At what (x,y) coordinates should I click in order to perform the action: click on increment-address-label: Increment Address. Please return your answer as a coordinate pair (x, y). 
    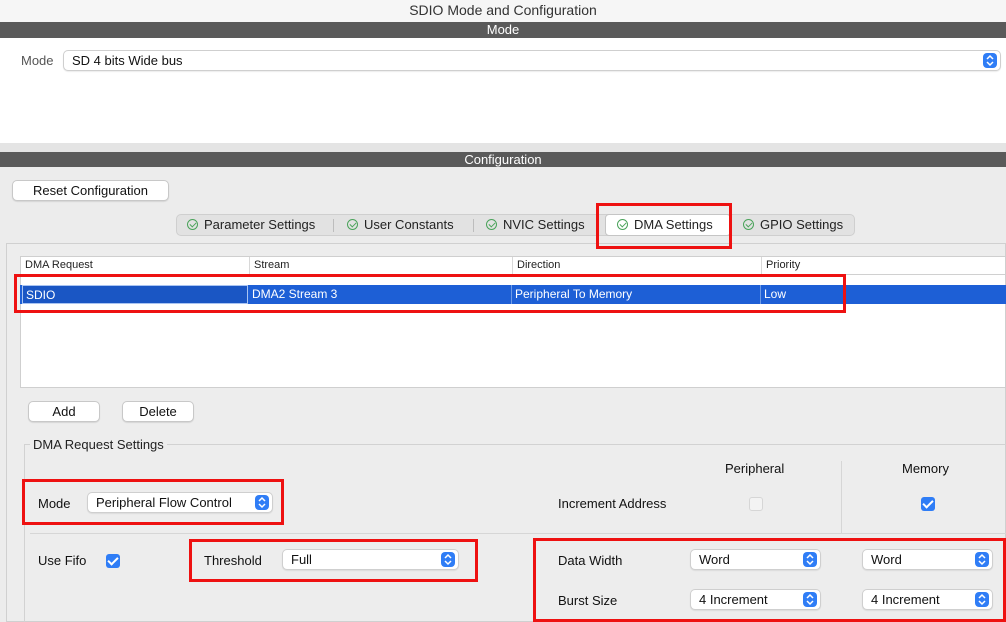
    Looking at the image, I should click on (612, 503).